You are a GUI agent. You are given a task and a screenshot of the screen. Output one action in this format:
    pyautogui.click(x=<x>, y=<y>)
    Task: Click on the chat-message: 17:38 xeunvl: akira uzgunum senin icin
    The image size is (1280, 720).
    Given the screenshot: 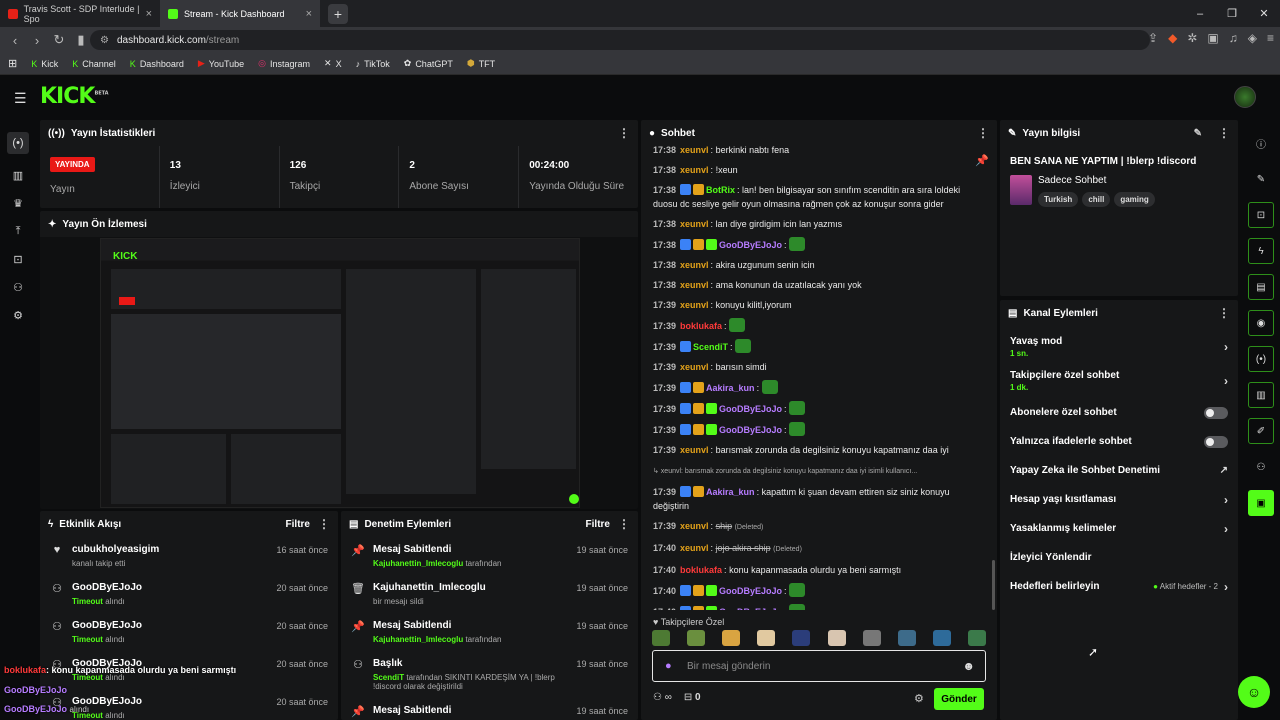 What is the action you would take?
    pyautogui.click(x=816, y=265)
    